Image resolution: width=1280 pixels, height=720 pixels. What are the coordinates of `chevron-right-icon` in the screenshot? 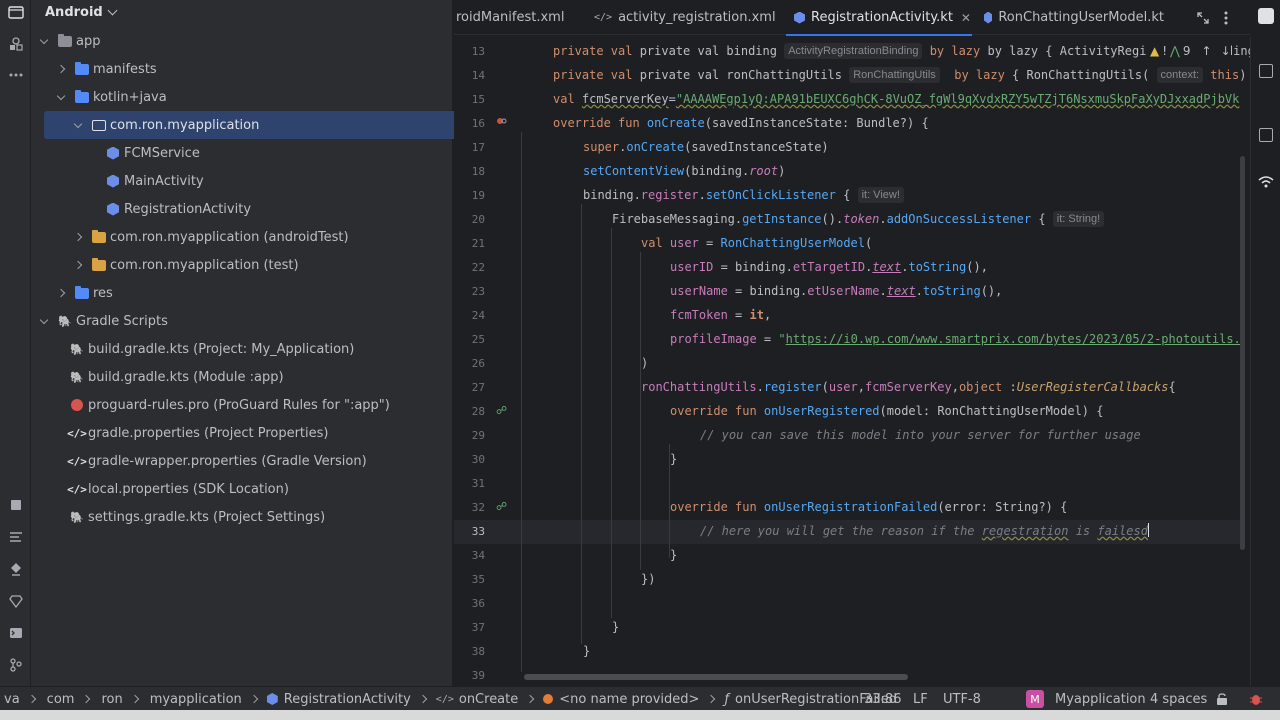 It's located at (254, 699).